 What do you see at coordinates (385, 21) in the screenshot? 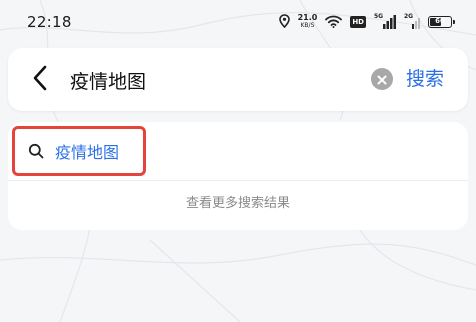
I see `signal-icon: 5G` at bounding box center [385, 21].